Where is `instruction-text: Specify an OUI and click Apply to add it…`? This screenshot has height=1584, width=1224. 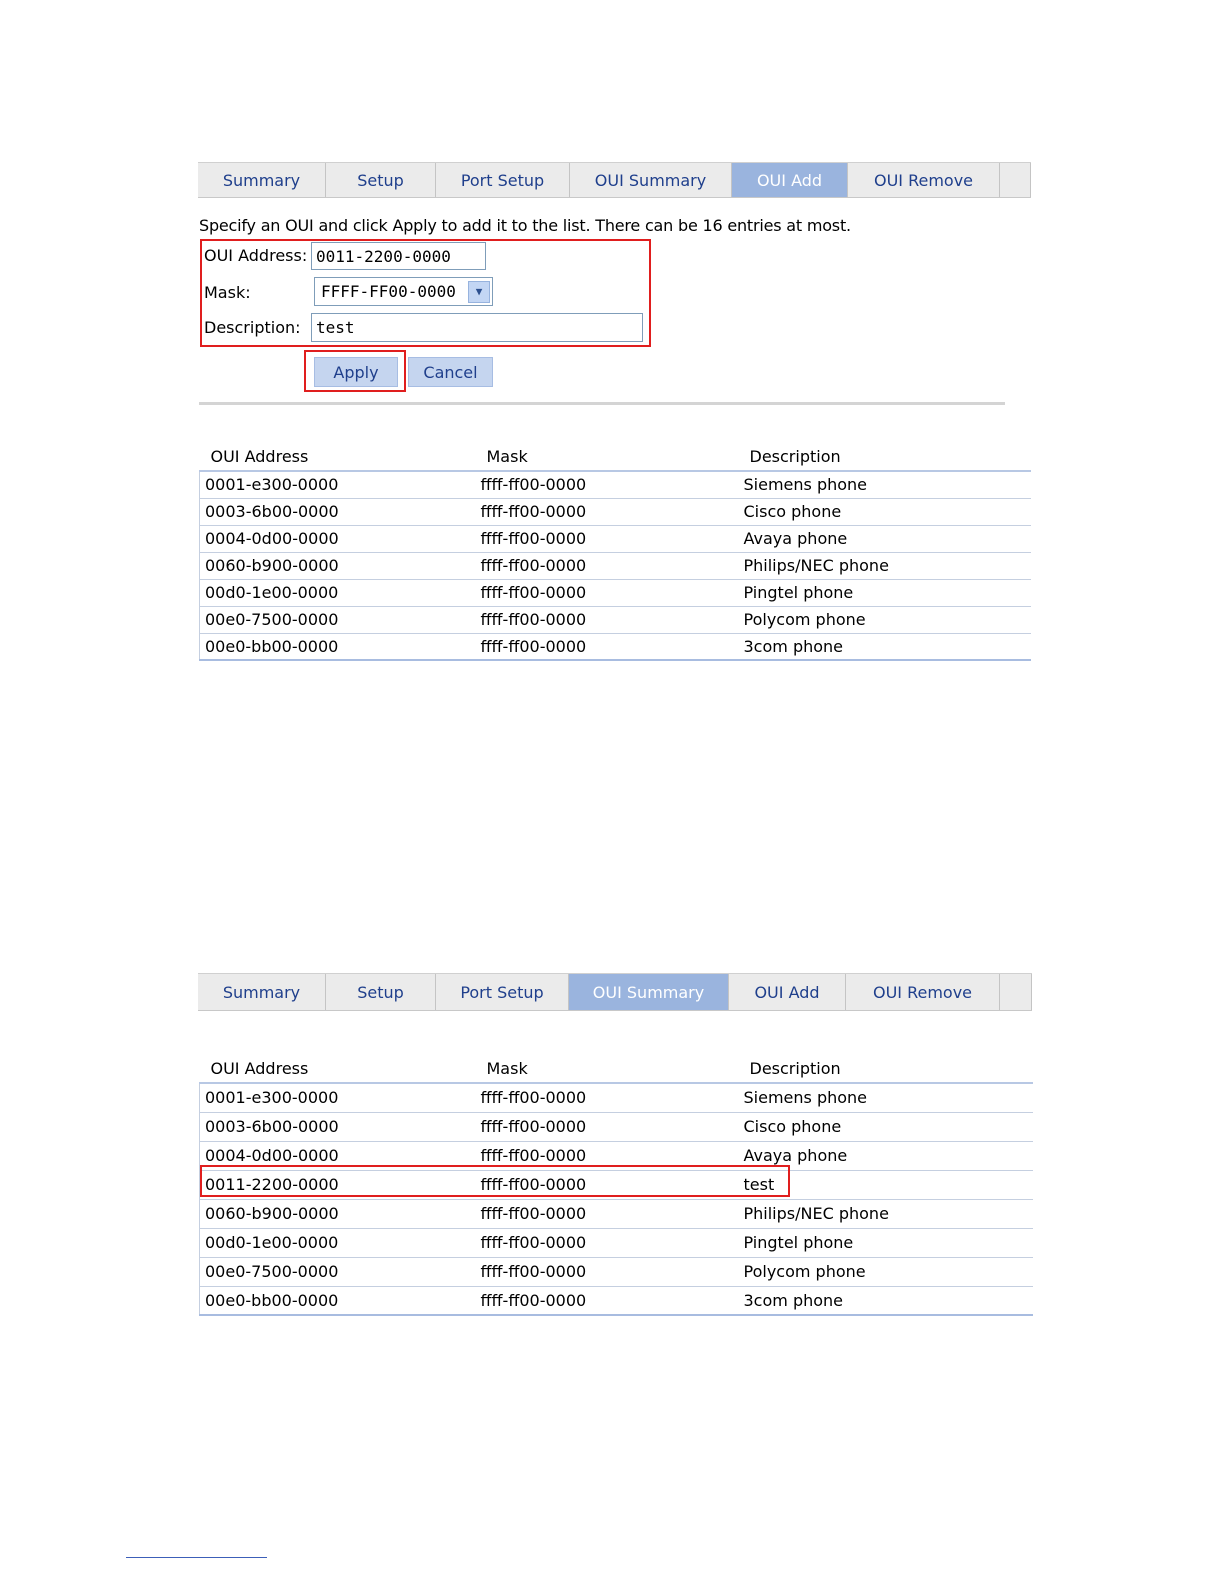
instruction-text: Specify an OUI and click Apply to add it… is located at coordinates (525, 225).